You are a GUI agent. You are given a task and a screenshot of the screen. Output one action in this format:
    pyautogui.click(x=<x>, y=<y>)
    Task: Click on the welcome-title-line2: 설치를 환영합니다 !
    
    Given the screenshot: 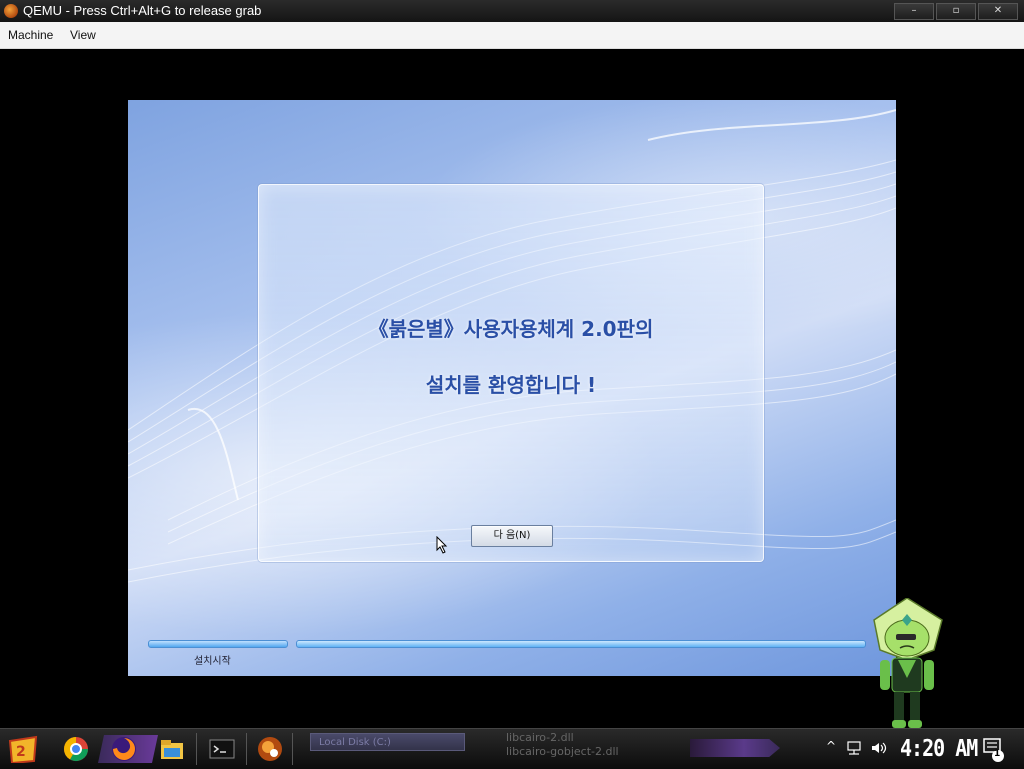 What is the action you would take?
    pyautogui.click(x=511, y=385)
    